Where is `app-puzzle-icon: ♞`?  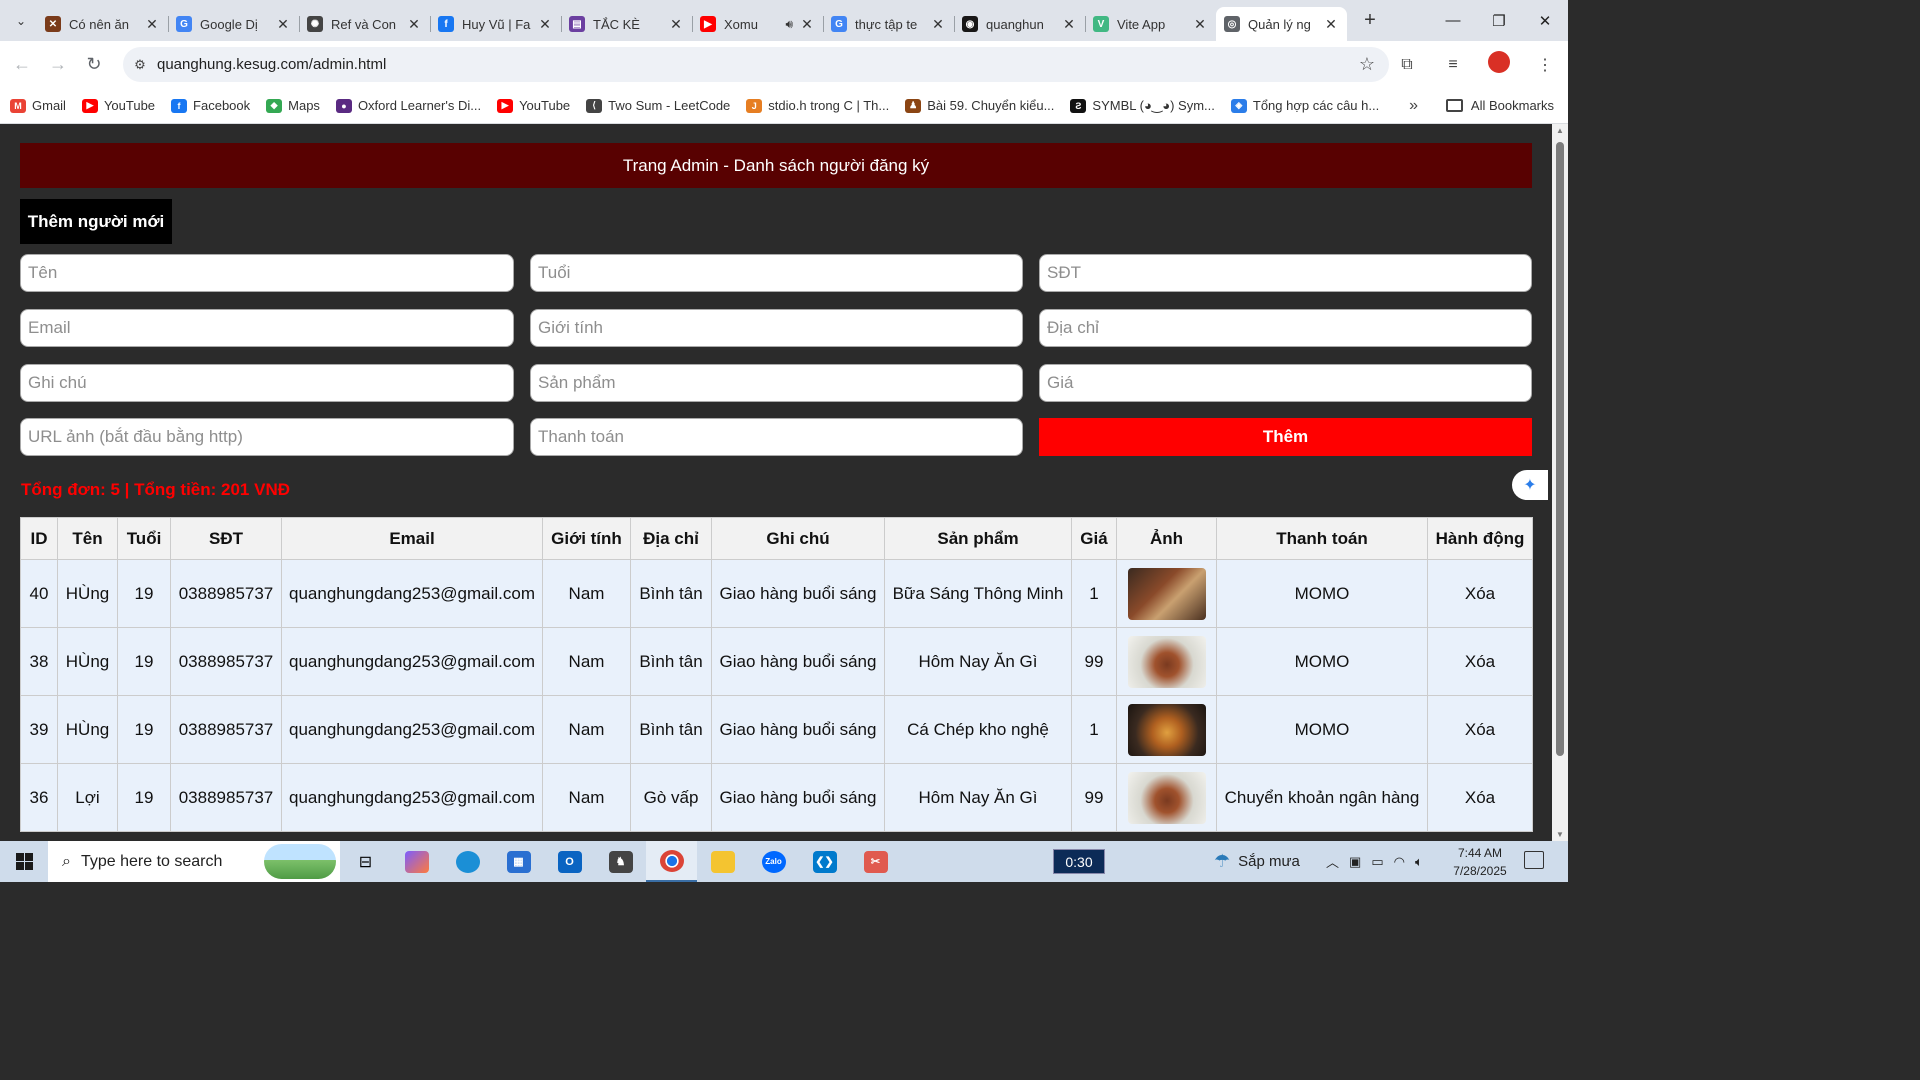 app-puzzle-icon: ♞ is located at coordinates (620, 861).